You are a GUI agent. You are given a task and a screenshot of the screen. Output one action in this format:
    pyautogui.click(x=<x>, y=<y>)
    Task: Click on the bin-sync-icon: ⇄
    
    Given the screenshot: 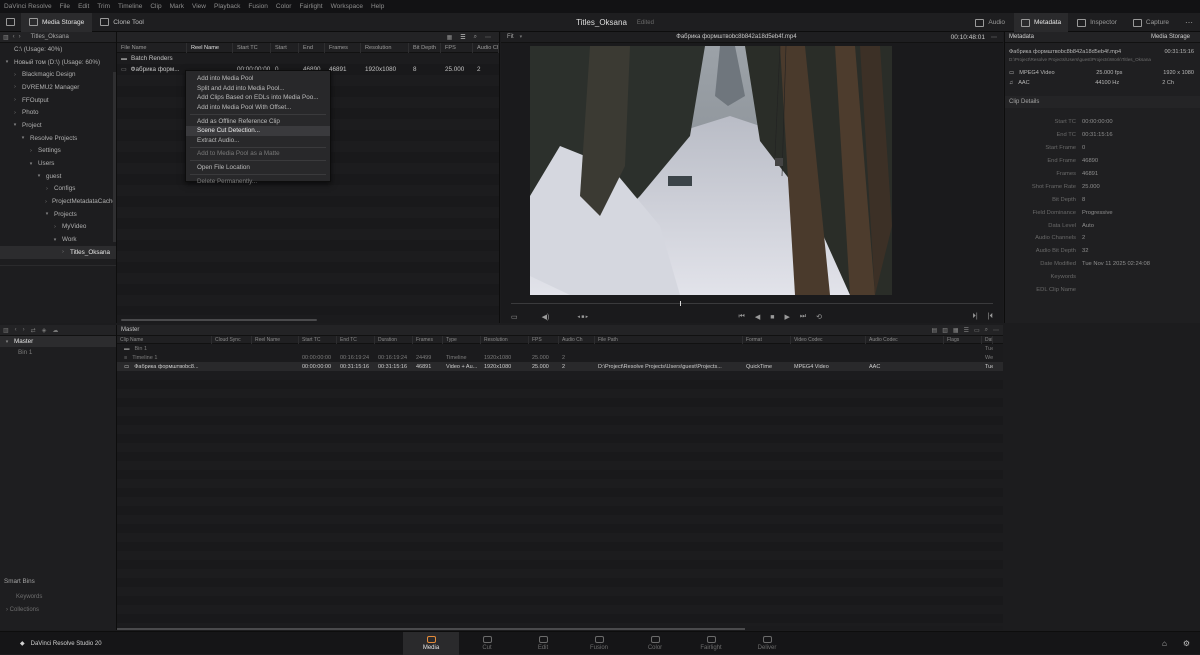 What is the action you would take?
    pyautogui.click(x=33, y=330)
    